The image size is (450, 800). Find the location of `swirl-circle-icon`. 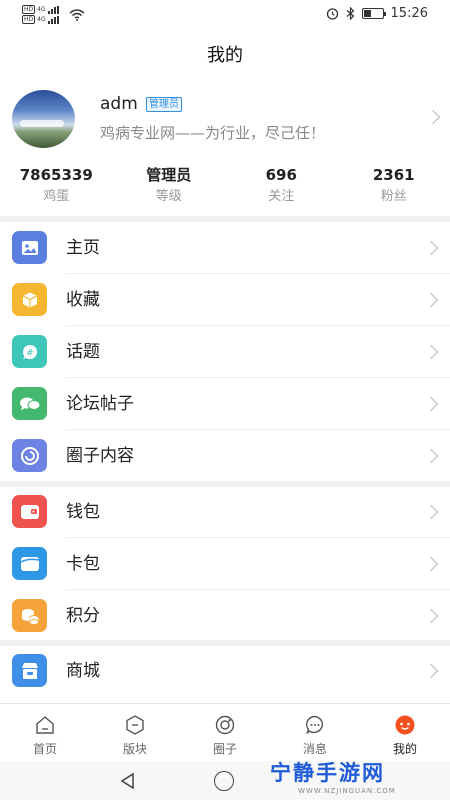

swirl-circle-icon is located at coordinates (29, 455).